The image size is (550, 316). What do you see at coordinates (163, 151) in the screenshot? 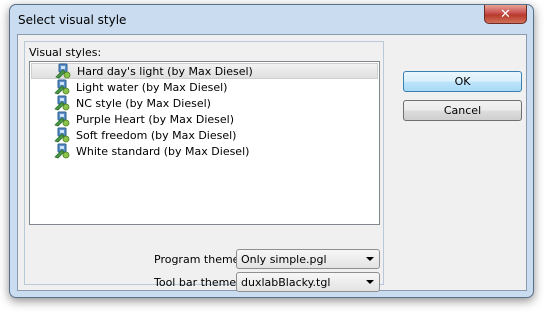
I see `list-item-label: White standard (by Max Diesel)` at bounding box center [163, 151].